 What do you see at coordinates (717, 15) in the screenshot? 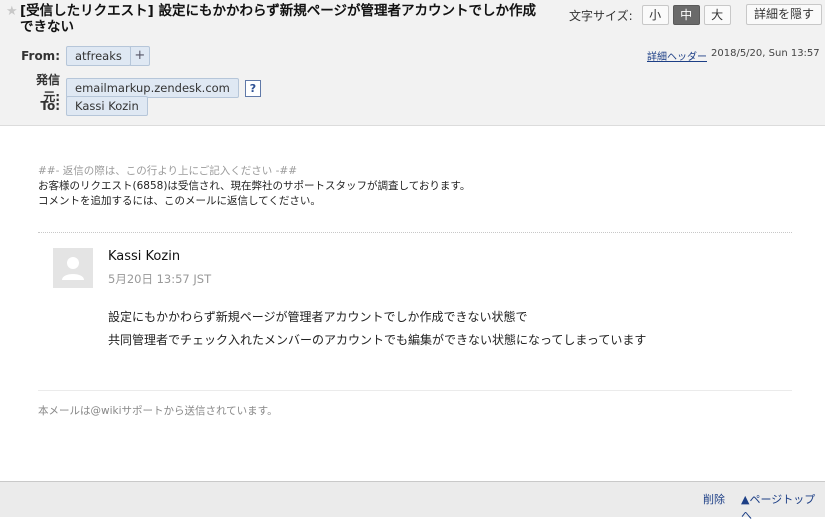
I see `font-size-large-button: 大` at bounding box center [717, 15].